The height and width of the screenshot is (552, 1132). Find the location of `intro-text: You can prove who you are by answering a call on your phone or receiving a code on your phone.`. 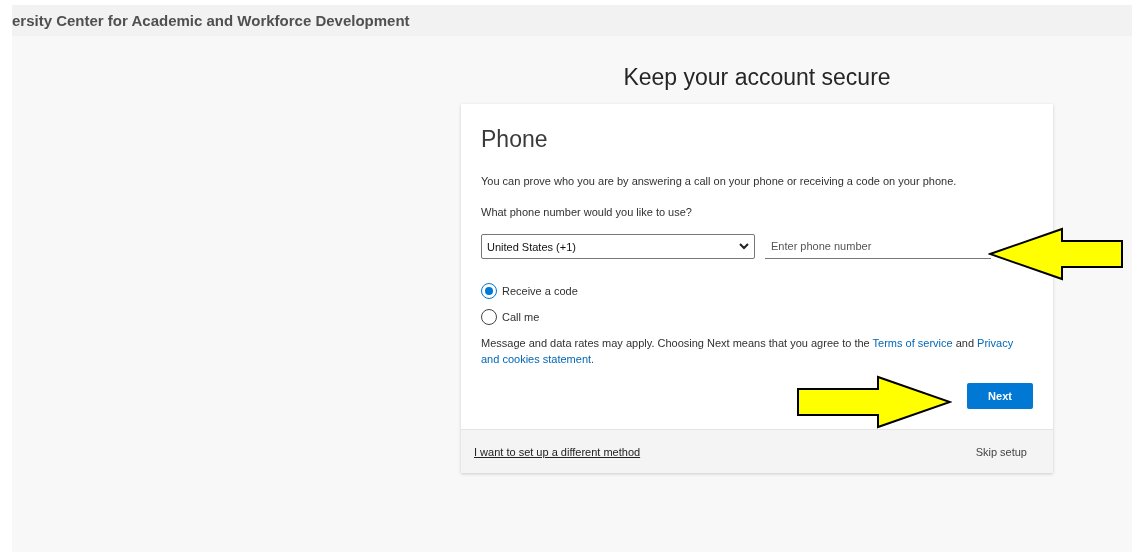

intro-text: You can prove who you are by answering a call on your phone or receiving a code on your phone. is located at coordinates (719, 181).